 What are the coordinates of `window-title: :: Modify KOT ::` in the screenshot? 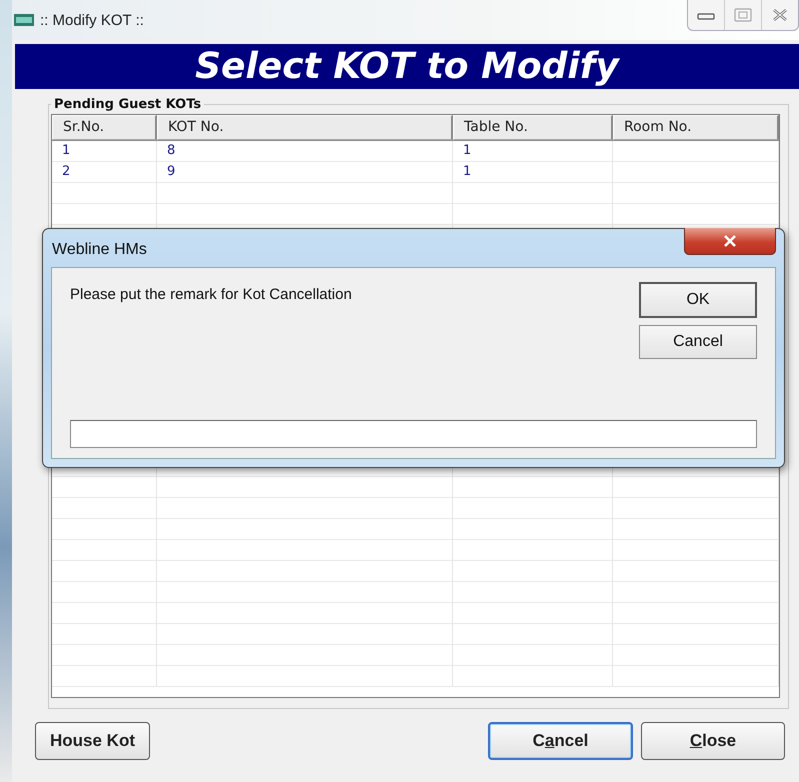 It's located at (92, 20).